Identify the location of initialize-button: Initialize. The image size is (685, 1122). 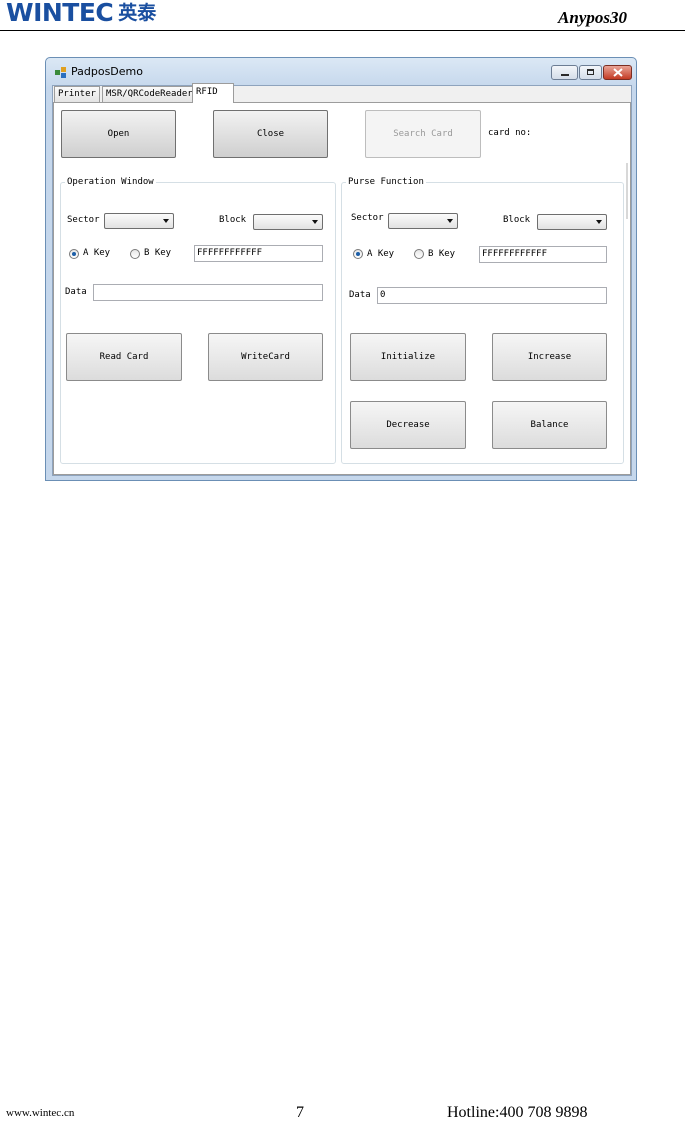
(408, 357).